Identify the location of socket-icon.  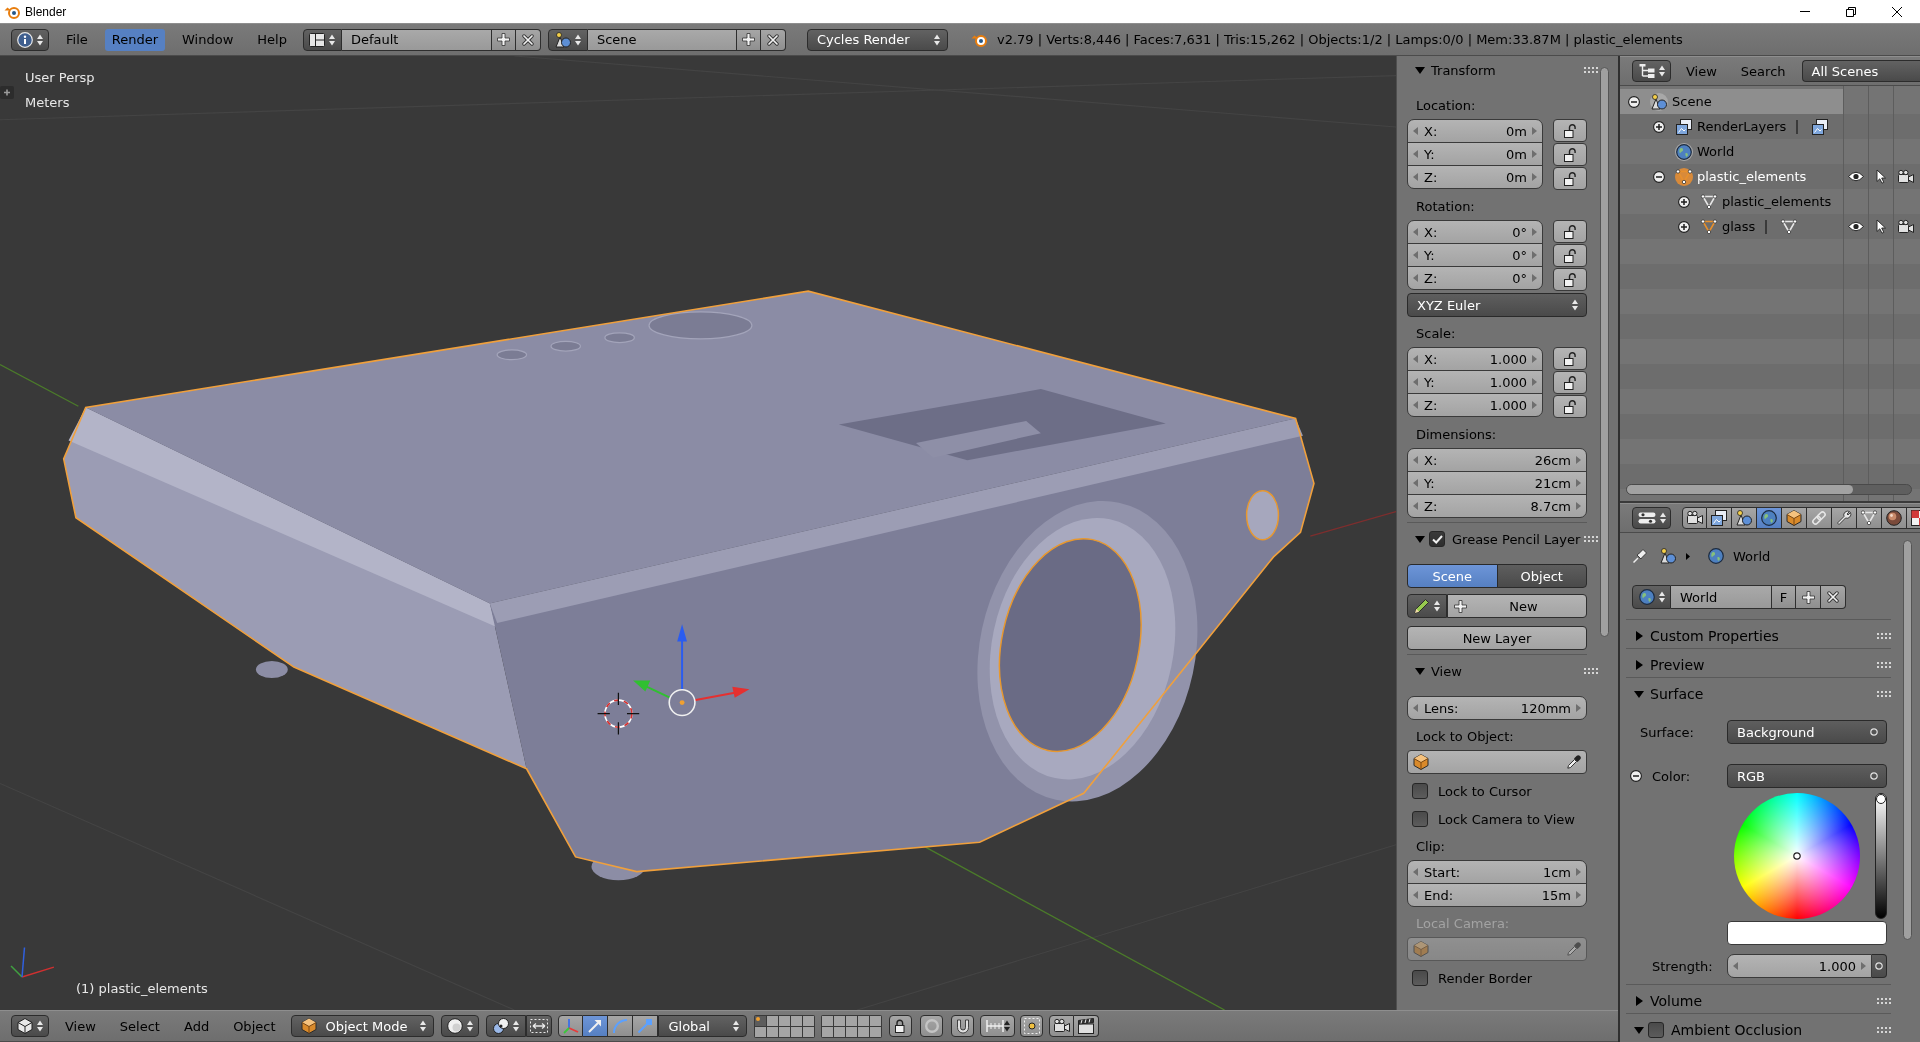
(1879, 966).